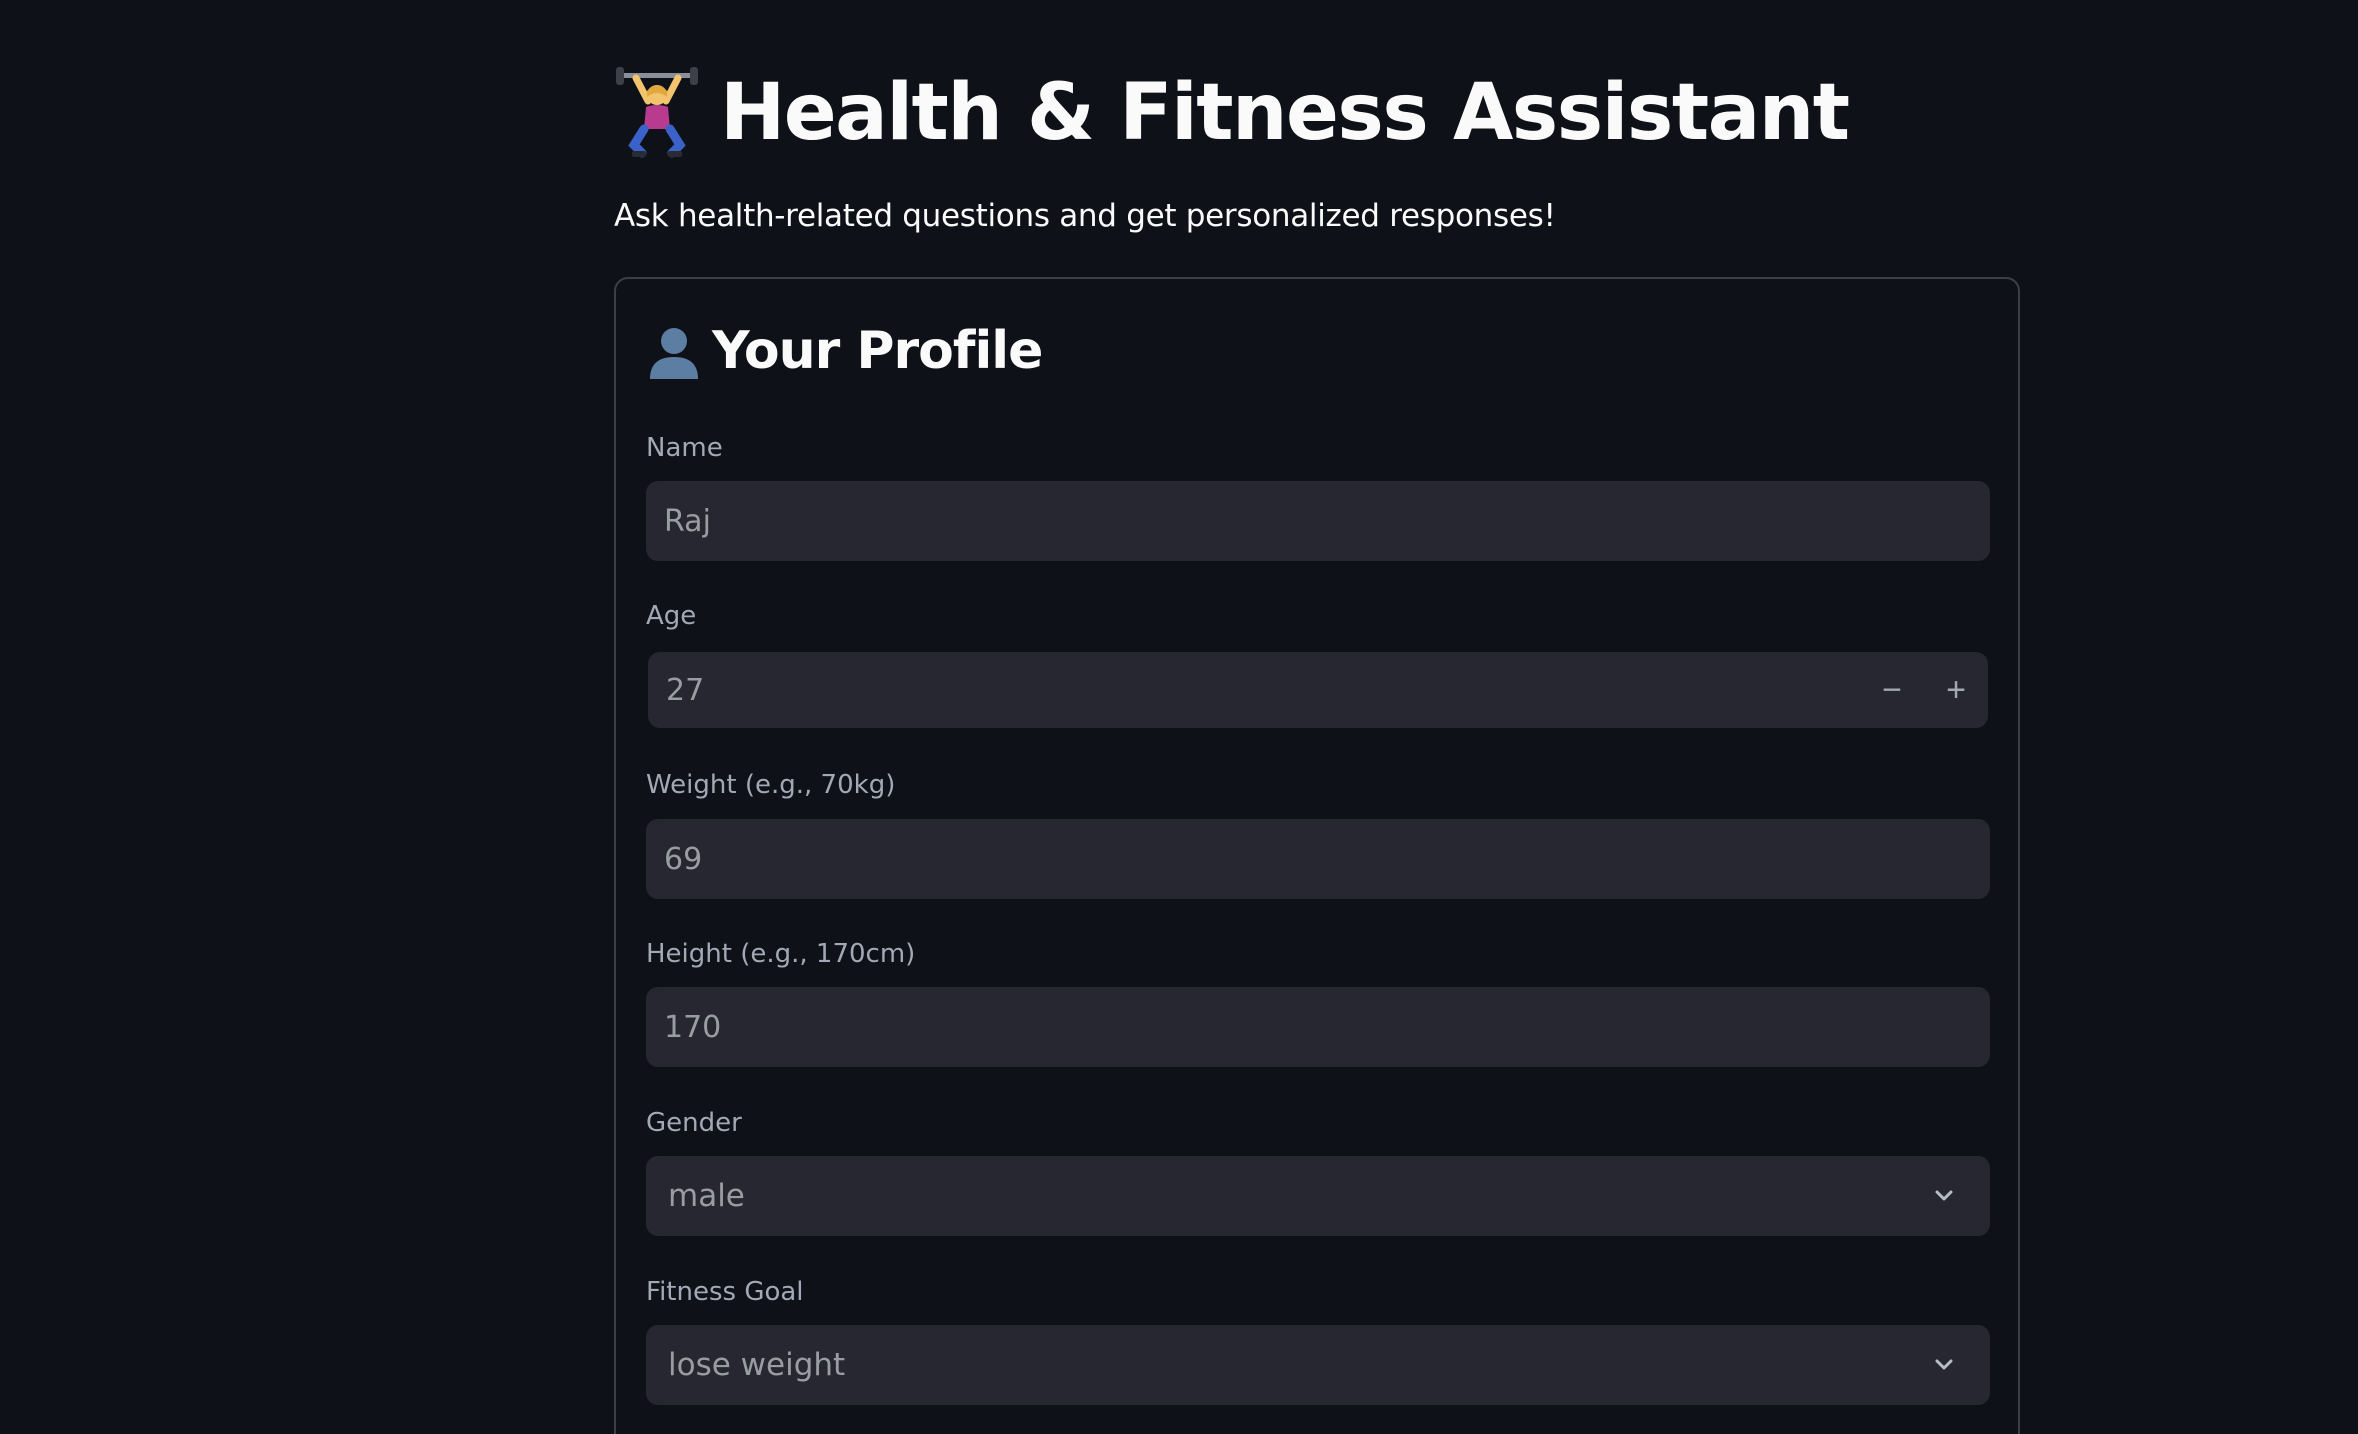 The height and width of the screenshot is (1434, 2358). What do you see at coordinates (694, 1123) in the screenshot?
I see `gender-label: Gender` at bounding box center [694, 1123].